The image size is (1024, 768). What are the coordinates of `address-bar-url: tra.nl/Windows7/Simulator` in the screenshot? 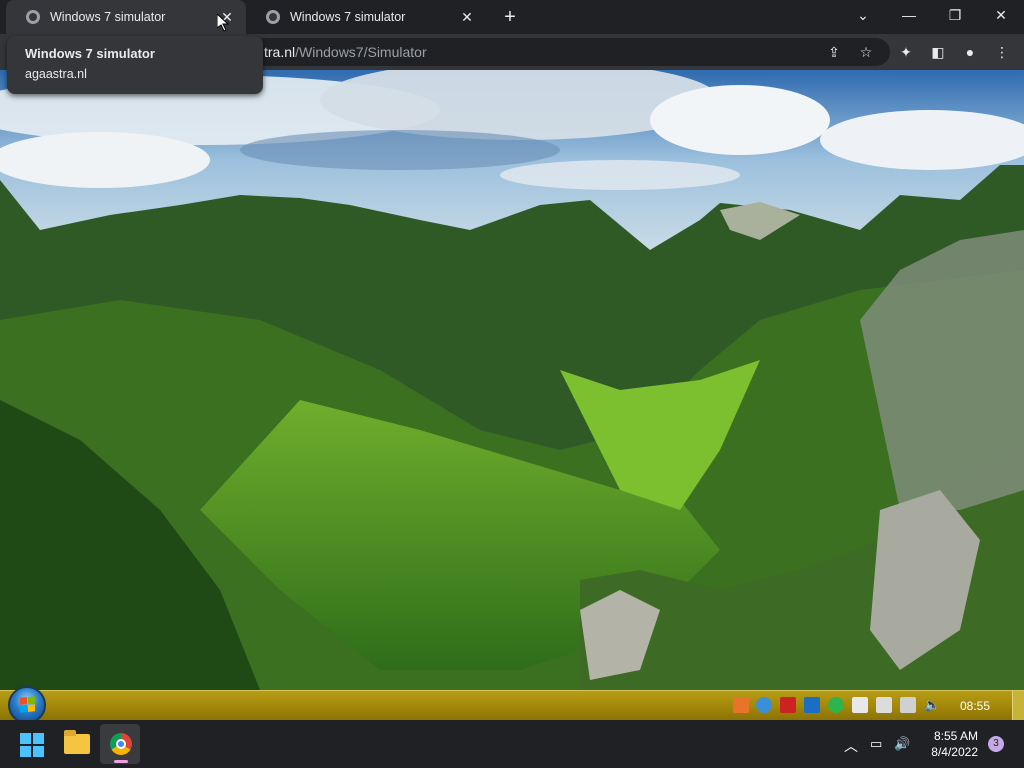 It's located at (345, 52).